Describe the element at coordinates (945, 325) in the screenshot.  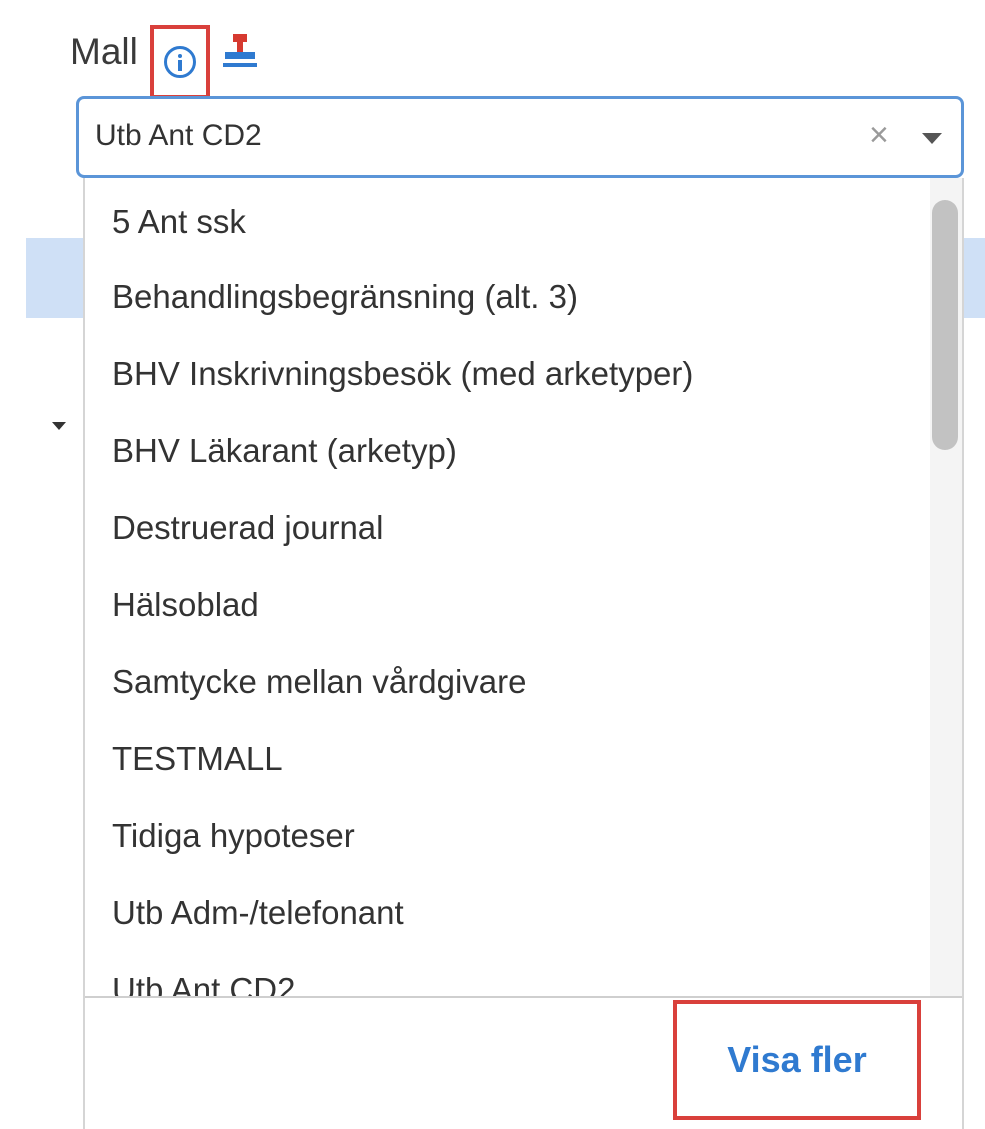
I see `scrollbar-thumb` at that location.